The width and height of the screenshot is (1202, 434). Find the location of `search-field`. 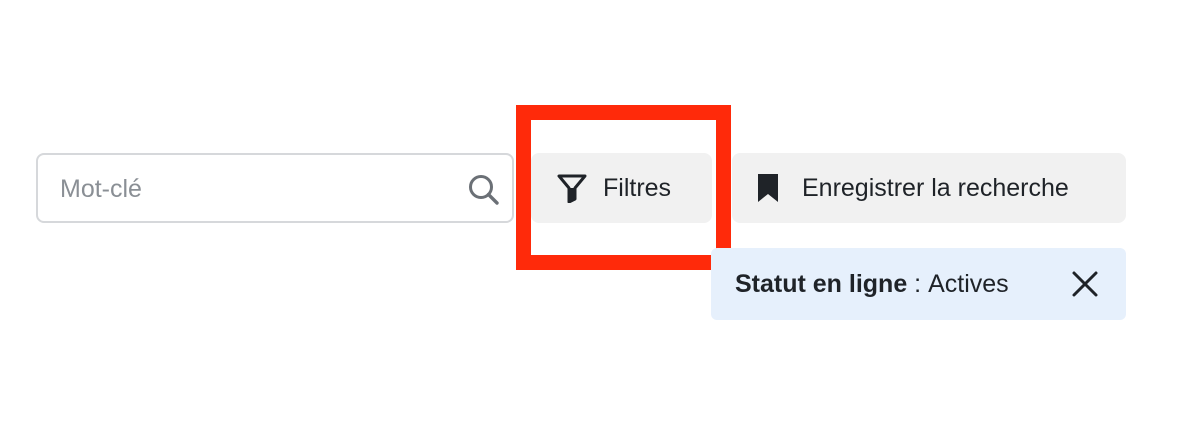

search-field is located at coordinates (275, 188).